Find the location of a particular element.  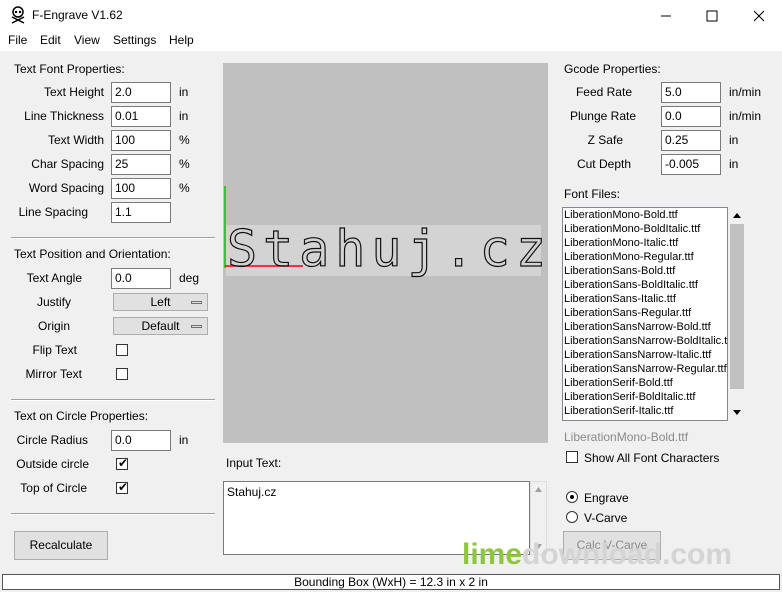

show-all-font-checkbox is located at coordinates (572, 457).